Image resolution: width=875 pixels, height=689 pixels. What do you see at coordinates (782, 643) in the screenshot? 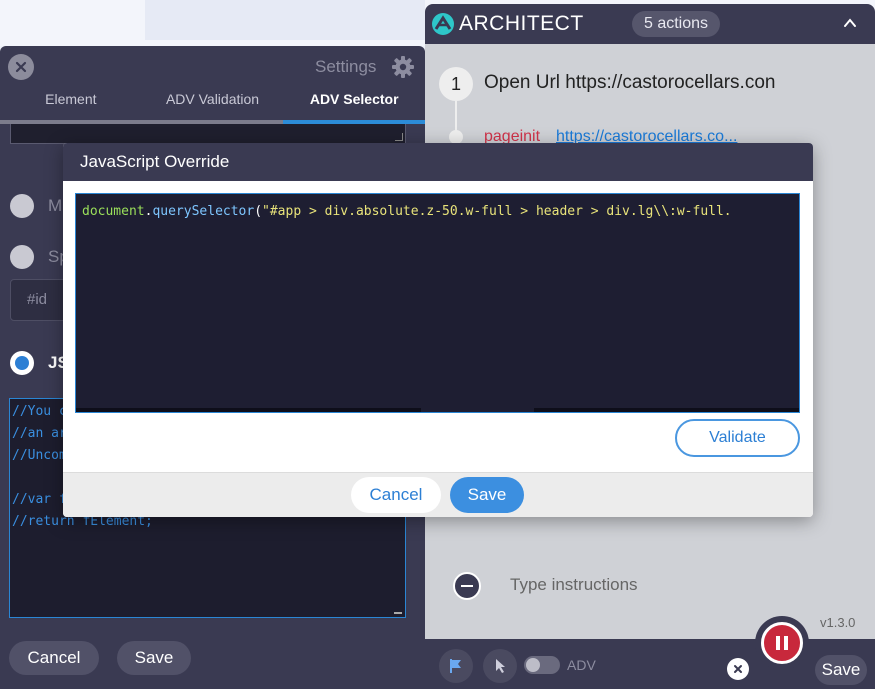
I see `pause-button` at bounding box center [782, 643].